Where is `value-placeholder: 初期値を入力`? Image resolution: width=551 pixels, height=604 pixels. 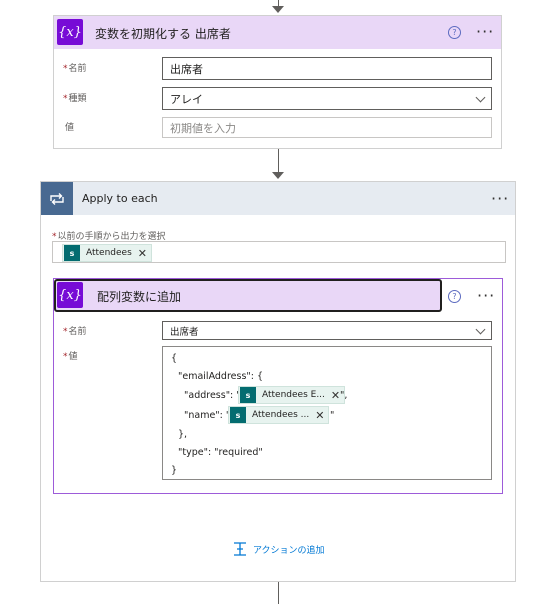
value-placeholder: 初期値を入力 is located at coordinates (203, 128).